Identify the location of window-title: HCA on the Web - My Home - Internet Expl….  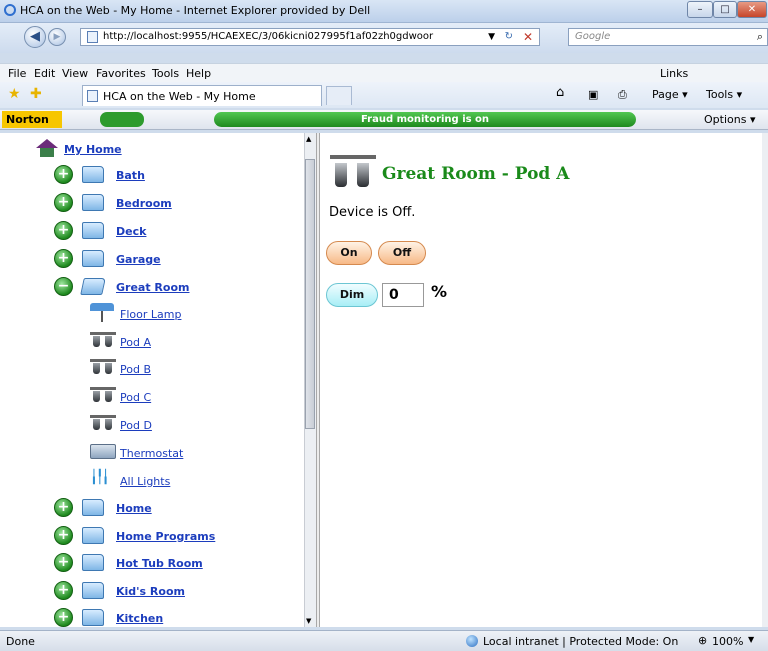
(195, 10).